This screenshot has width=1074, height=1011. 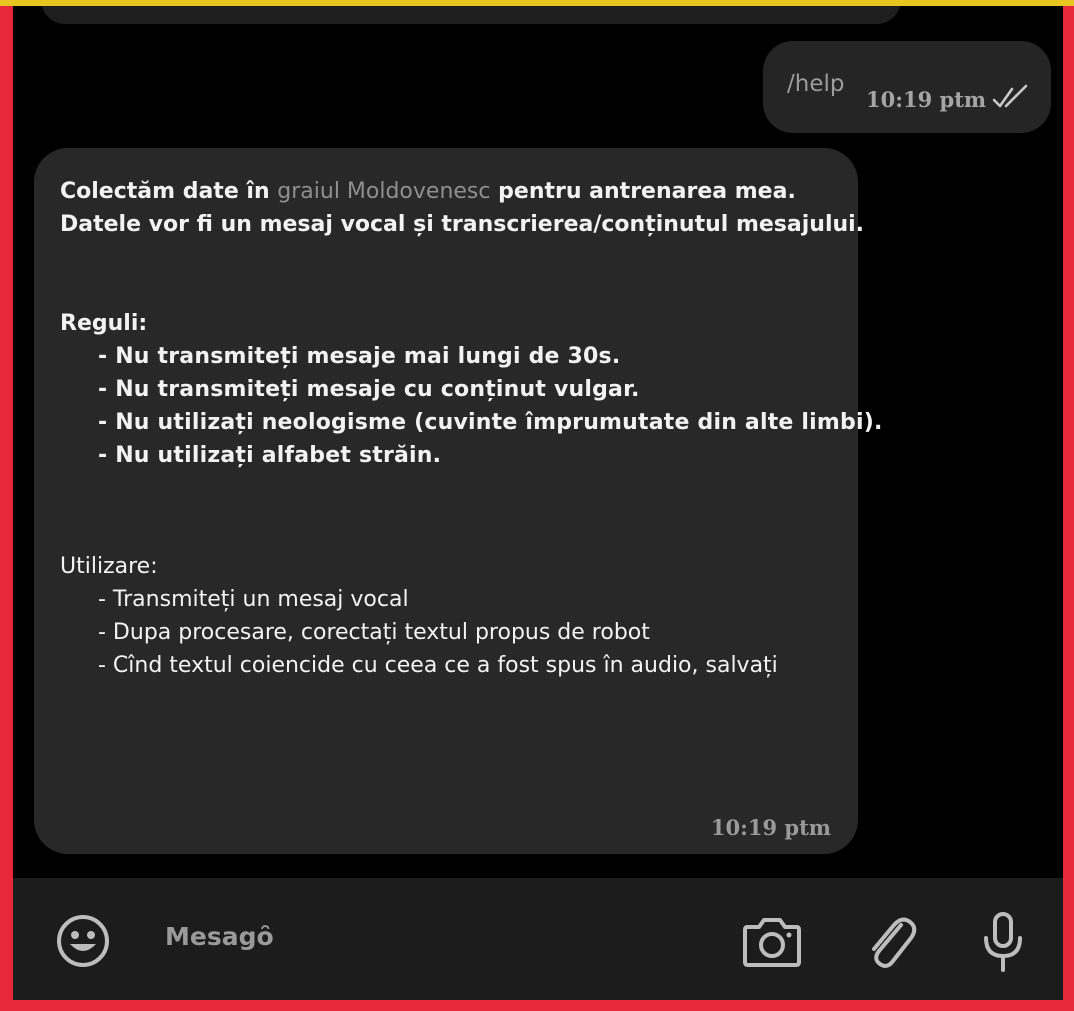 What do you see at coordinates (104, 323) in the screenshot?
I see `rules-title: Reguli:` at bounding box center [104, 323].